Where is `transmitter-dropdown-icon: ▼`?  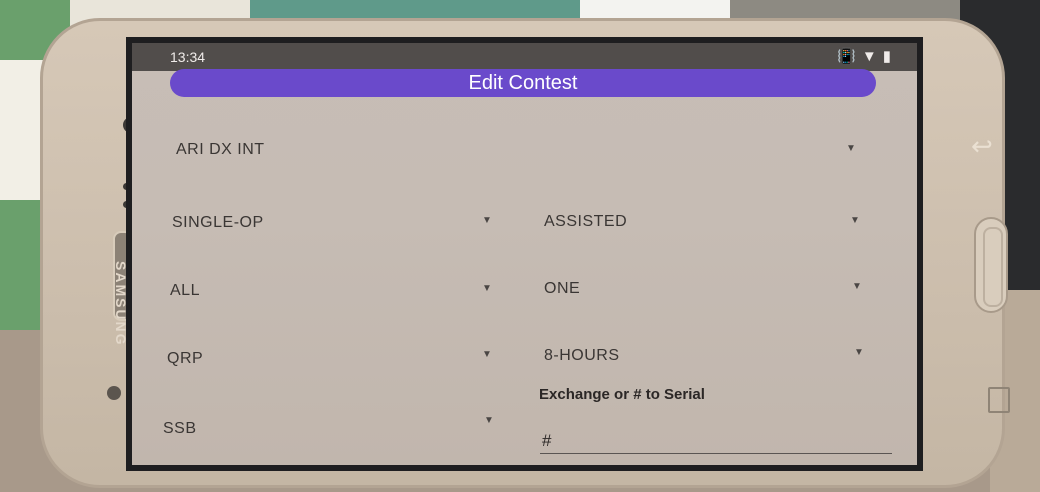 transmitter-dropdown-icon: ▼ is located at coordinates (857, 286).